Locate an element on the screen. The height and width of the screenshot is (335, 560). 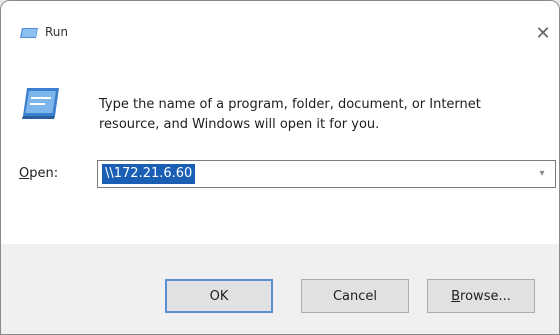
close-icon: ✕ is located at coordinates (543, 33).